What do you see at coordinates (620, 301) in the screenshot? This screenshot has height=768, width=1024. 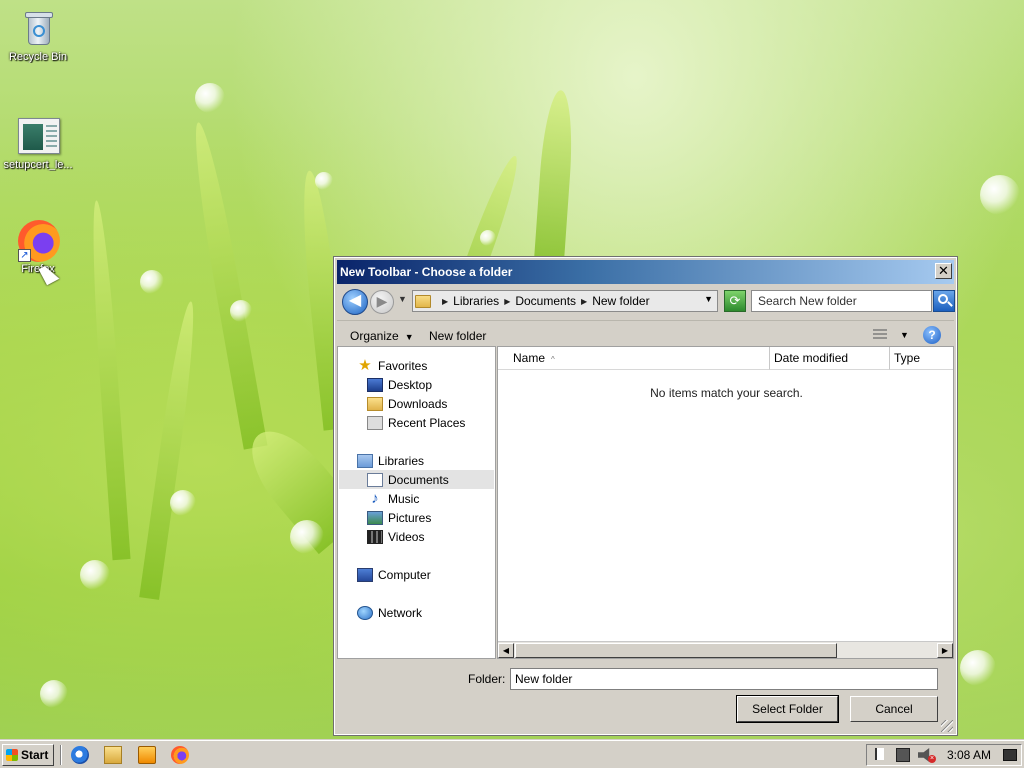 I see `breadcrumb-new-folder: New folder` at bounding box center [620, 301].